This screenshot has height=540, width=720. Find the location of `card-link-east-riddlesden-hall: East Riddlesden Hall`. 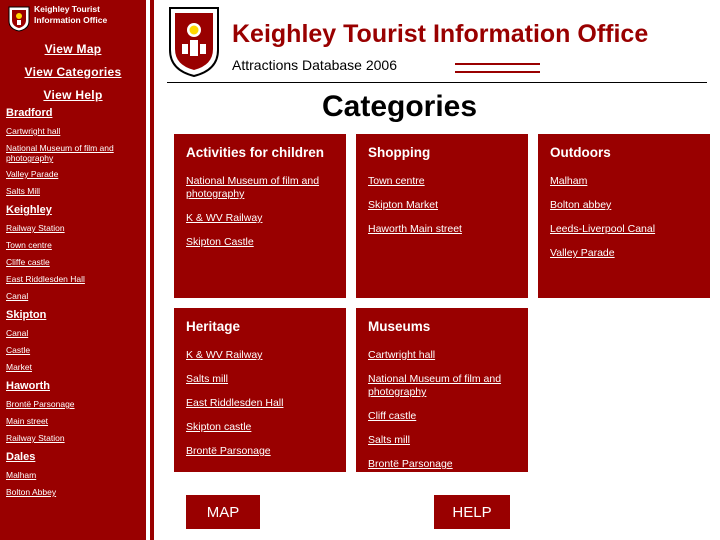

card-link-east-riddlesden-hall: East Riddlesden Hall is located at coordinates (260, 403).